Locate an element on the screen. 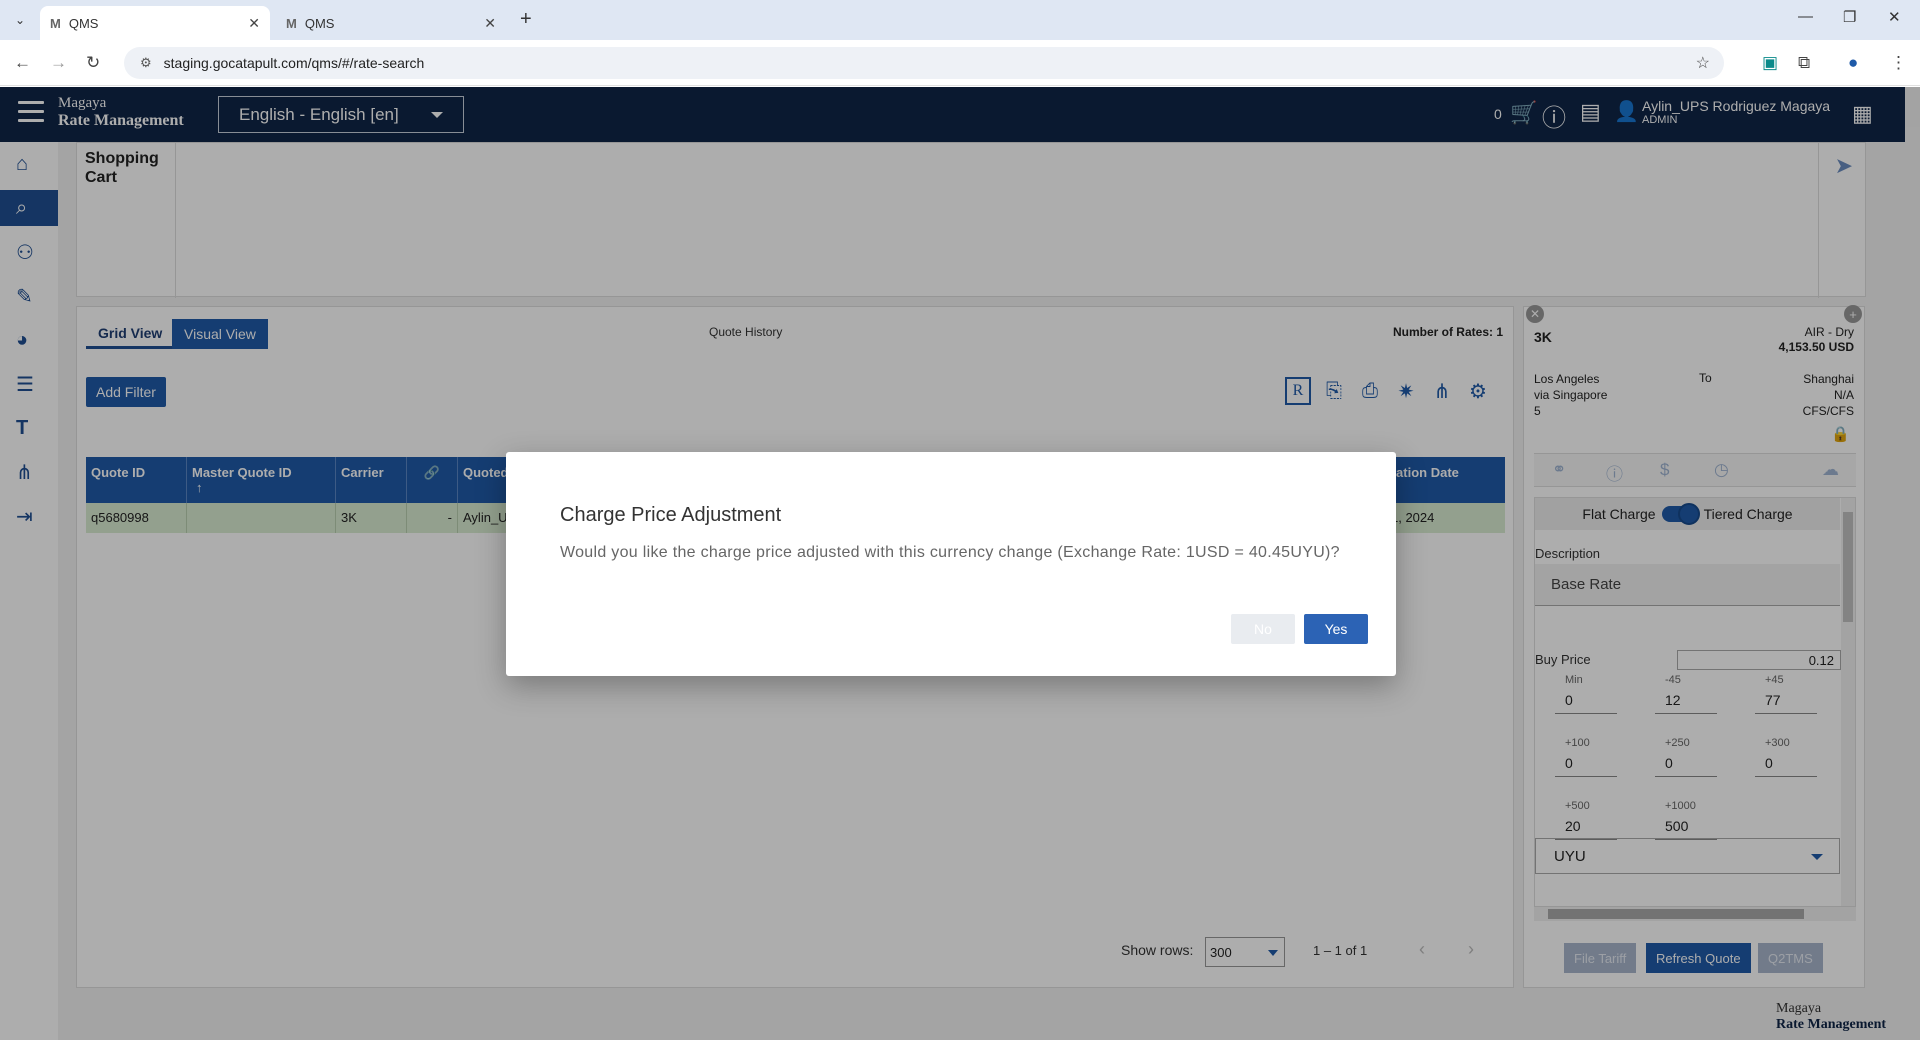 The image size is (1920, 1040). profile-icon: ● is located at coordinates (1853, 63).